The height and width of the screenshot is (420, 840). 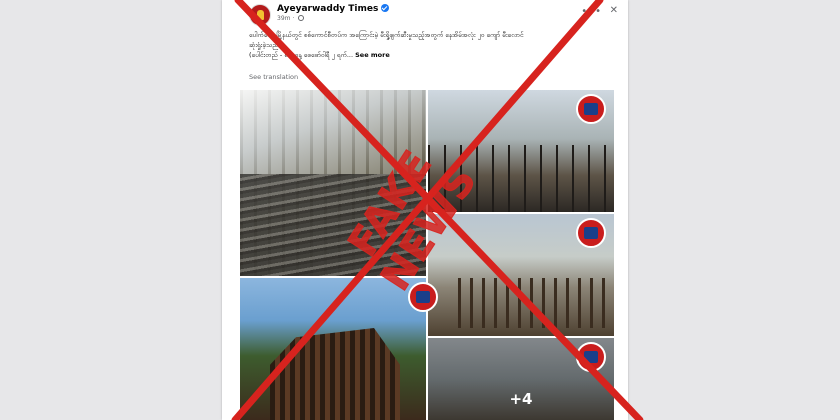 I want to click on page-name-text: Ayeyarwaddy Times, so click(x=327, y=9).